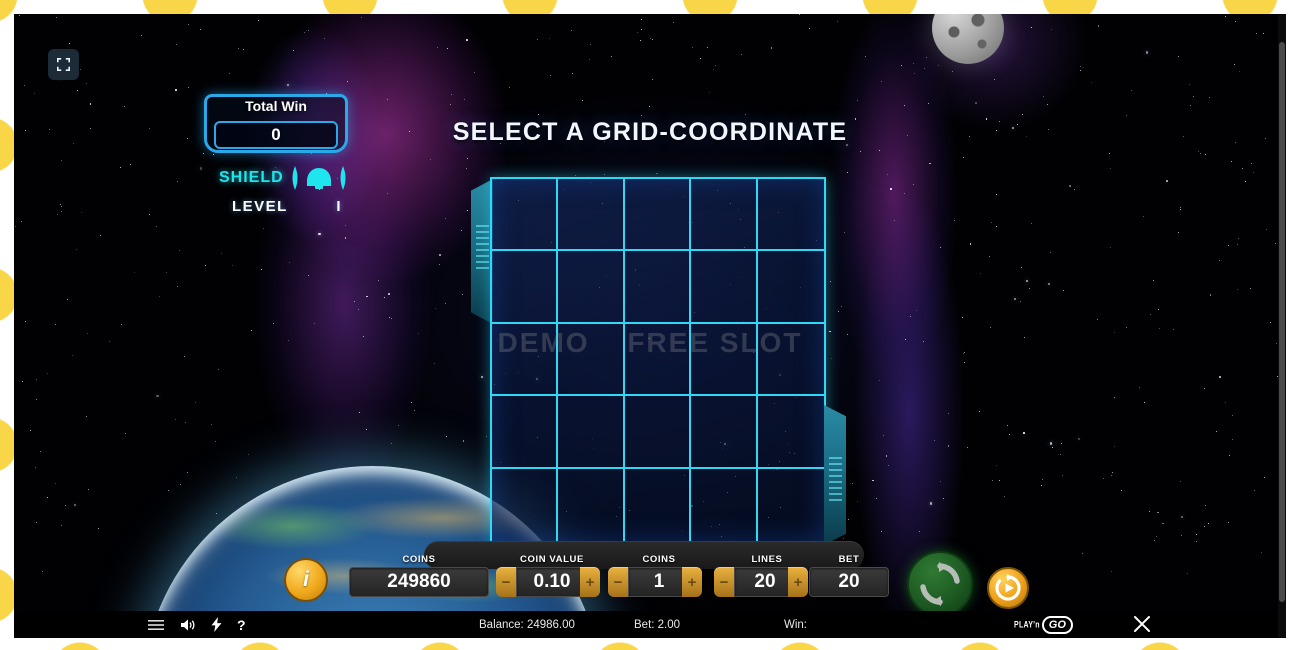 This screenshot has height=650, width=1300. What do you see at coordinates (591, 287) in the screenshot?
I see `grid-cell-r2-c2` at bounding box center [591, 287].